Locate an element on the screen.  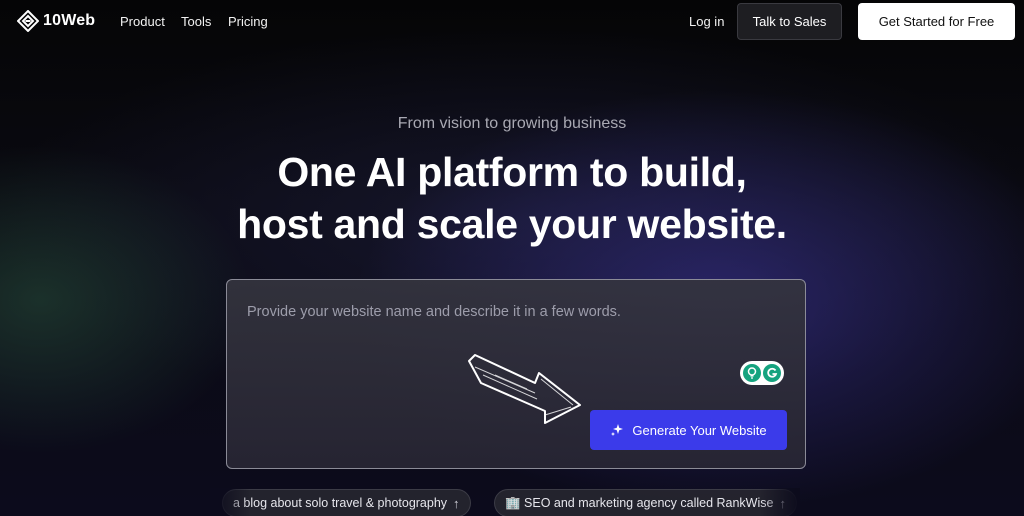
nav-link-product: Product is located at coordinates (142, 21).